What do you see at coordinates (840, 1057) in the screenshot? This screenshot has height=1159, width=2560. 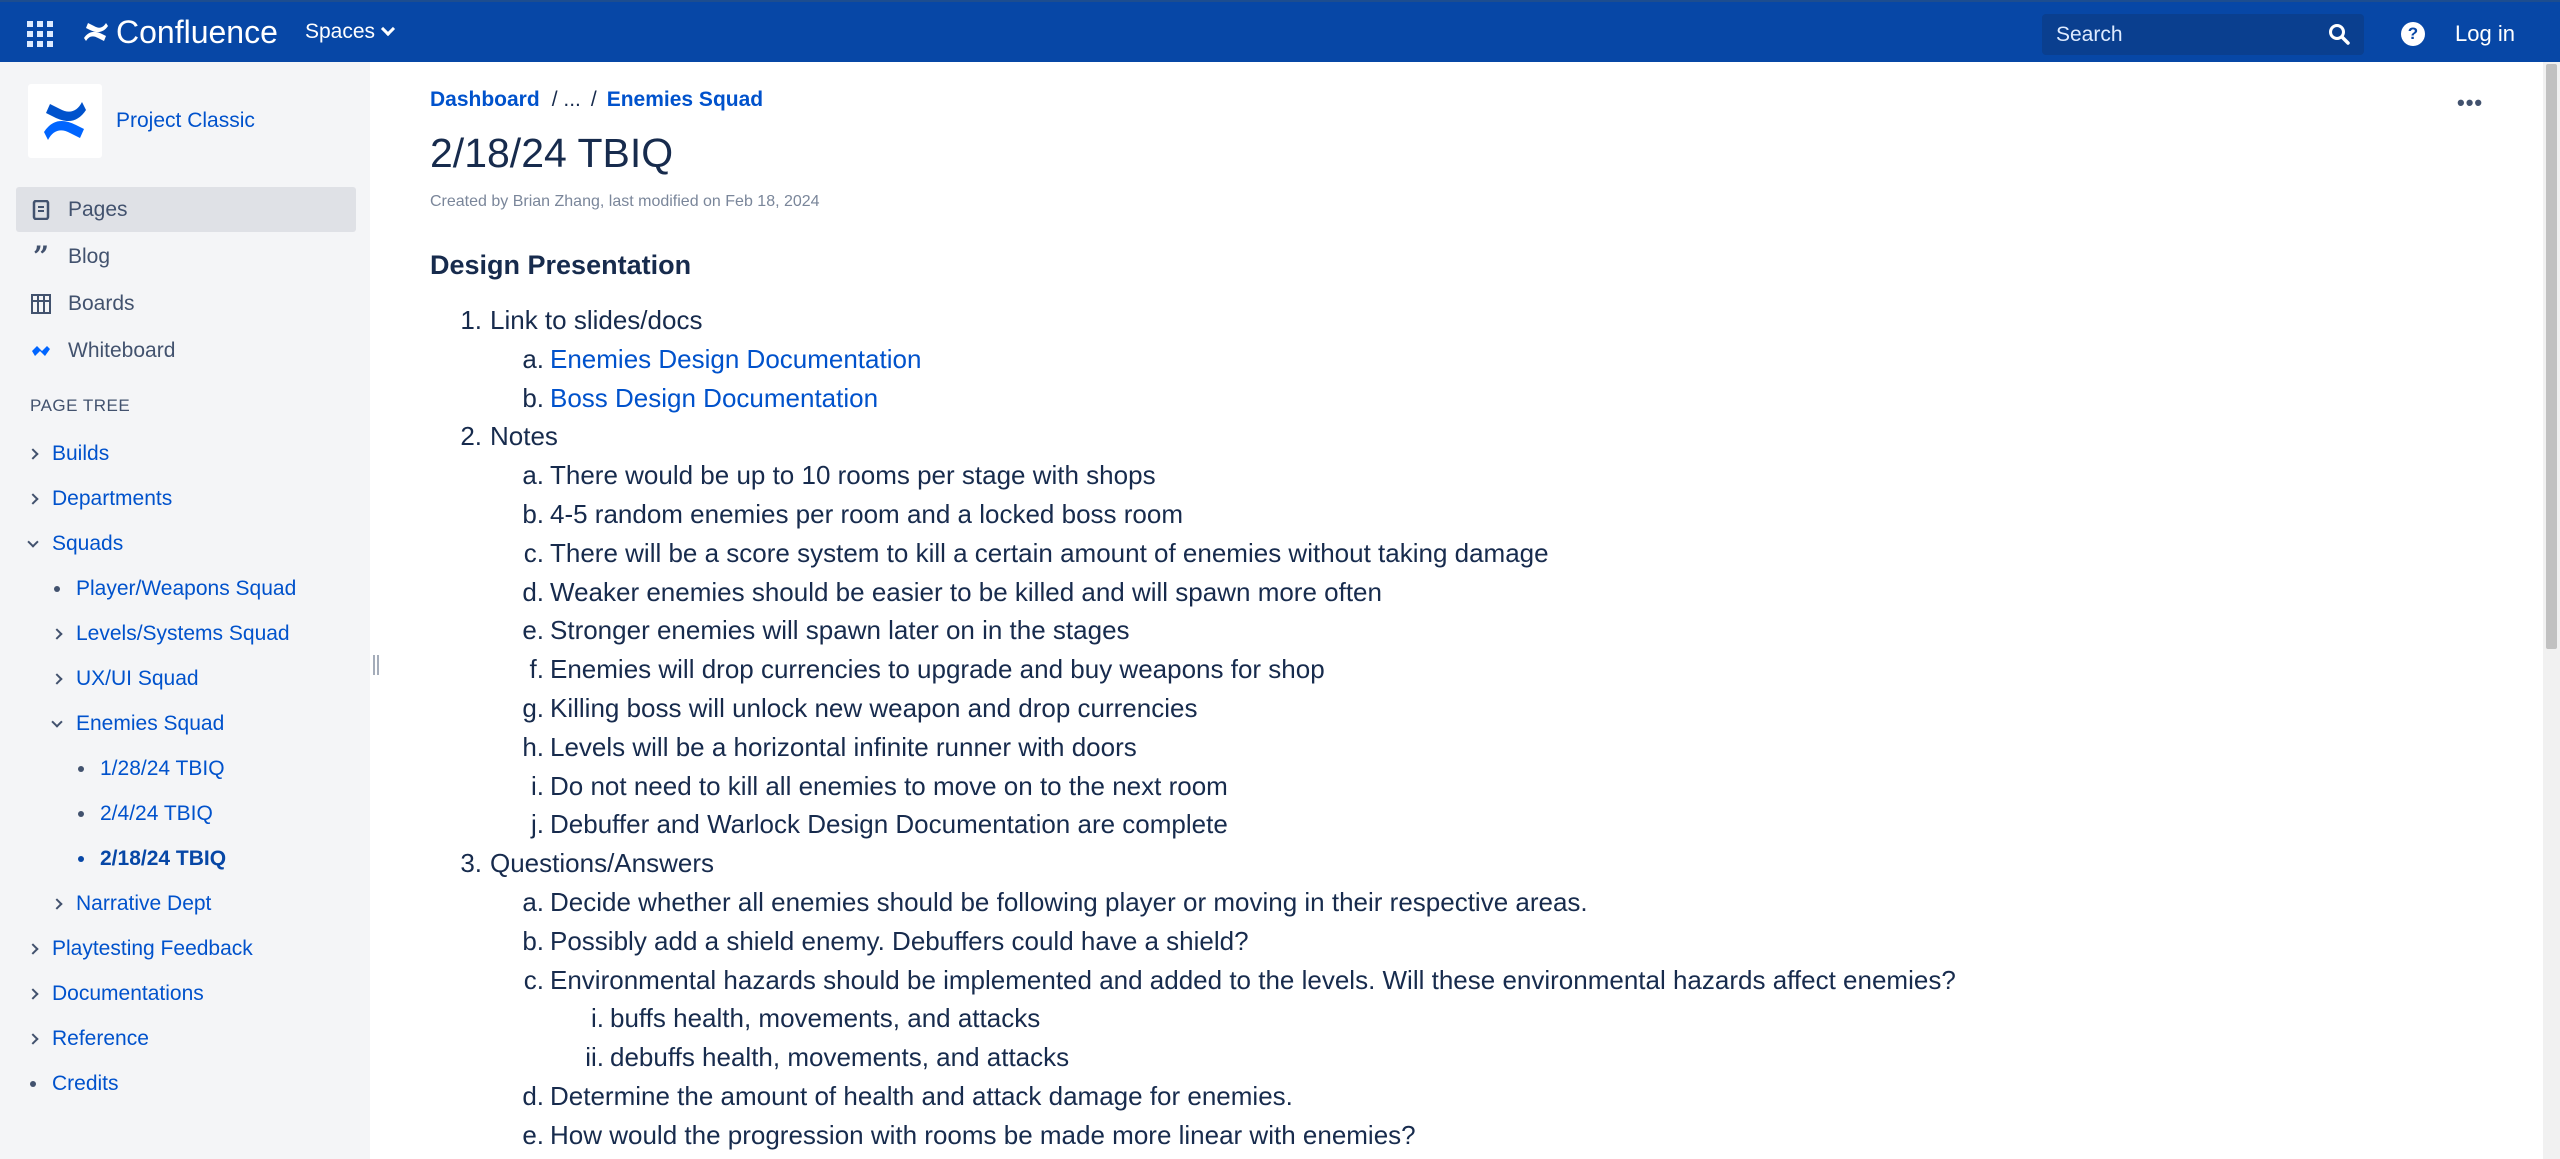 I see `list-item-text: debuffs health, movements, and attacks` at bounding box center [840, 1057].